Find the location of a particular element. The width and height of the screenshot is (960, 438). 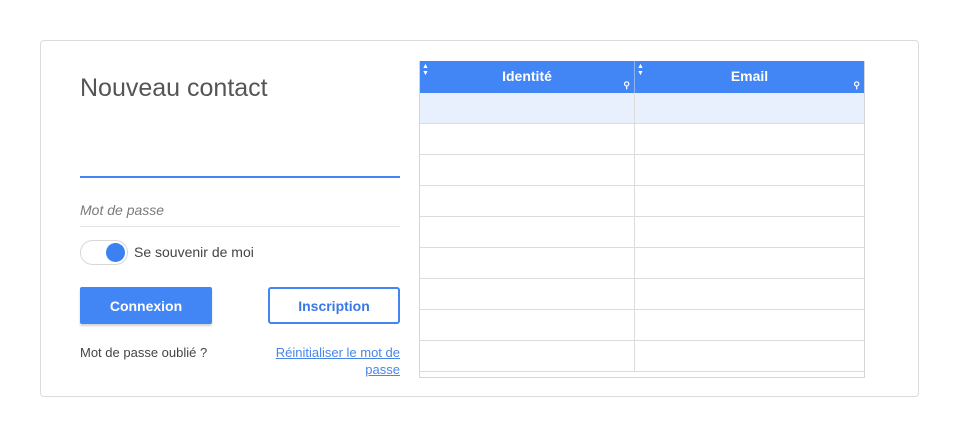

login-button: Connexion is located at coordinates (146, 305).